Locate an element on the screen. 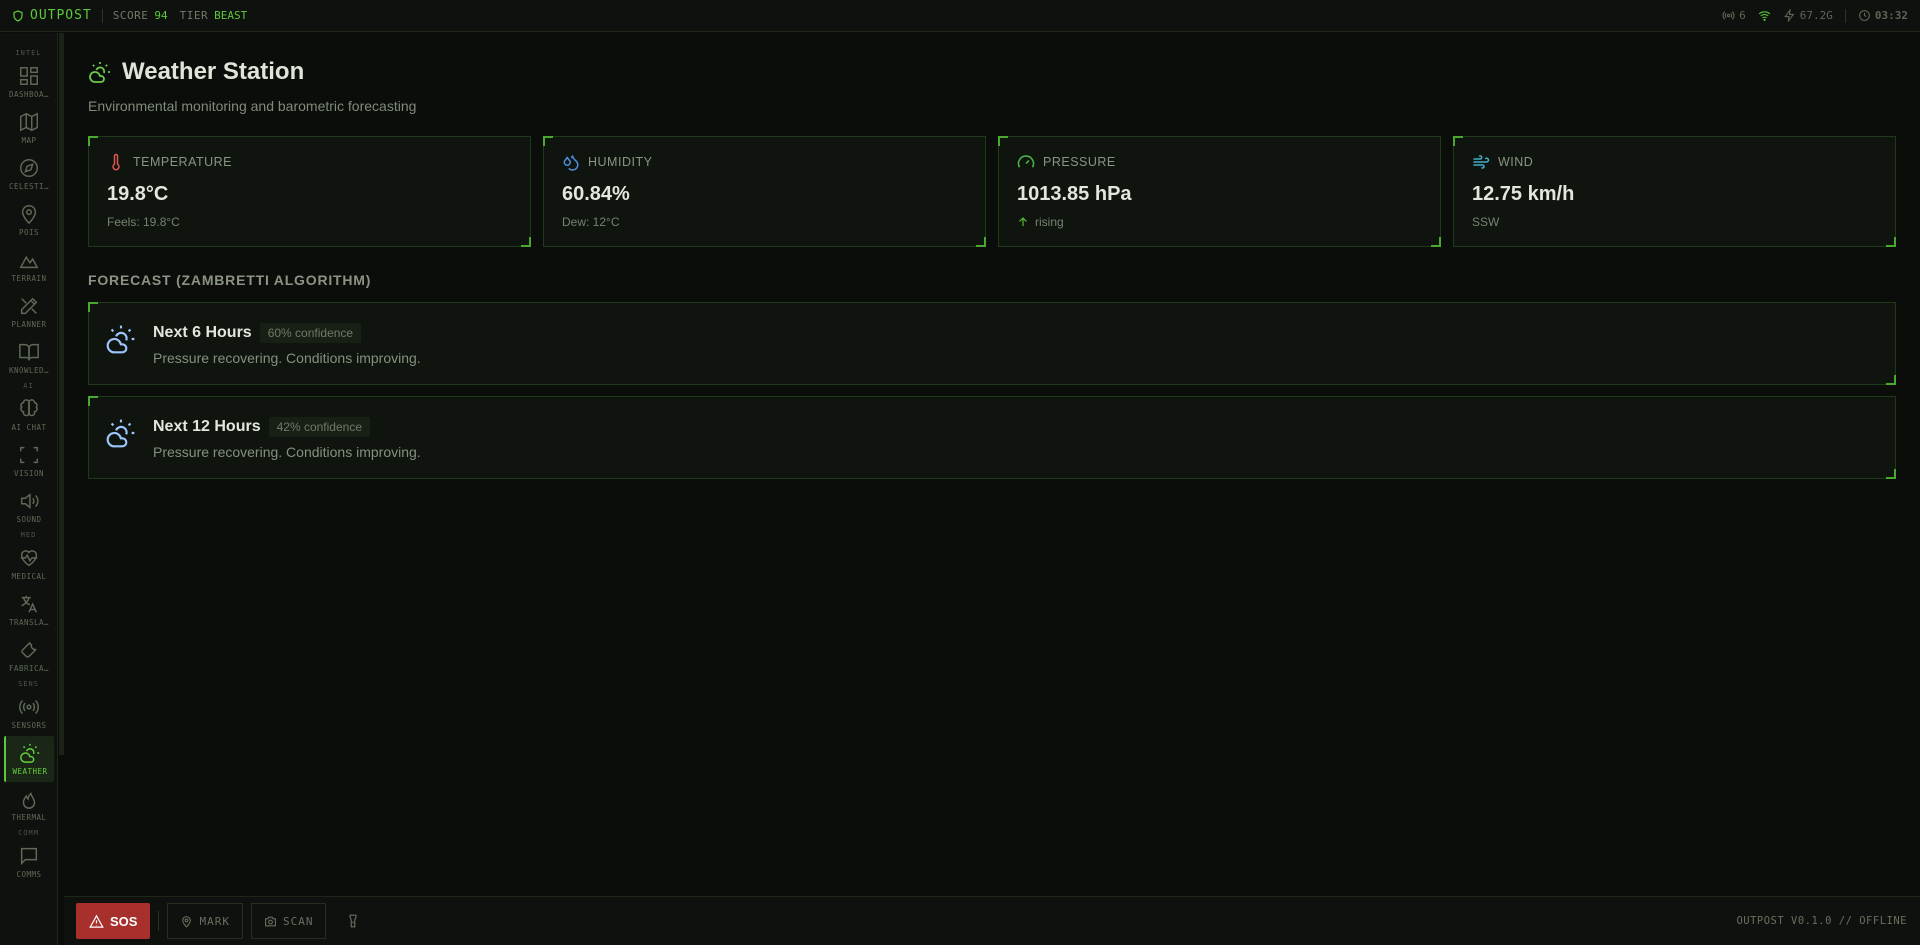 This screenshot has height=945, width=1920. brand: OUTPOST is located at coordinates (52, 15).